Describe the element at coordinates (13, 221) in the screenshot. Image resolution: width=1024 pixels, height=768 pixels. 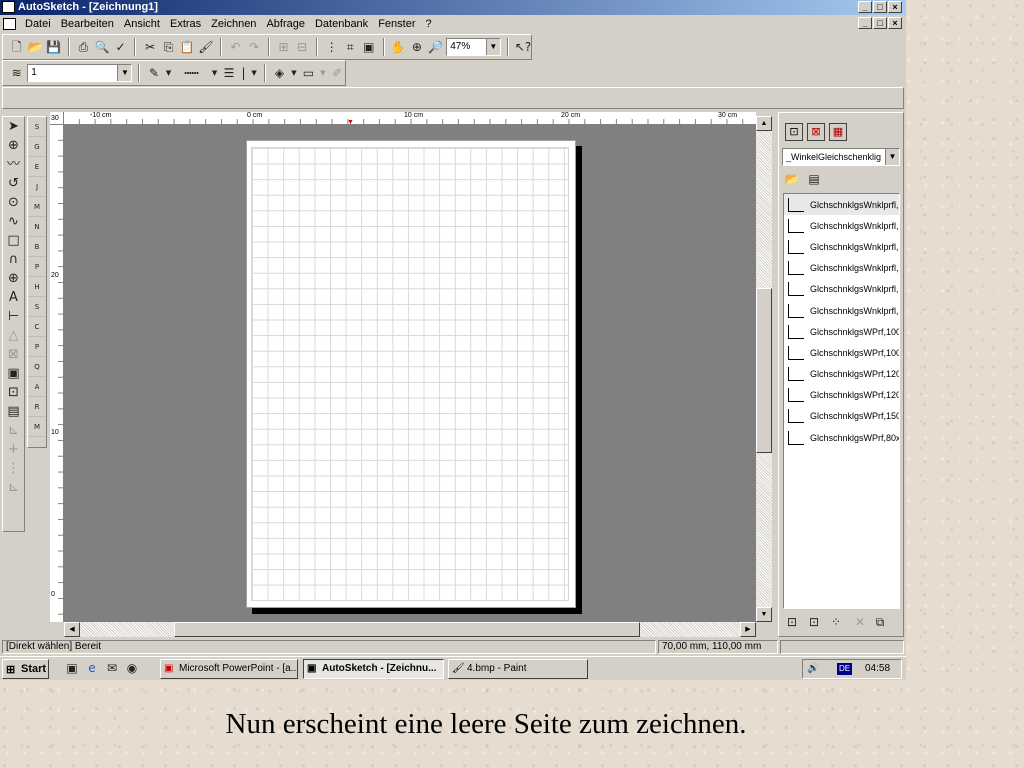
I see `curve-icon: ∿` at that location.